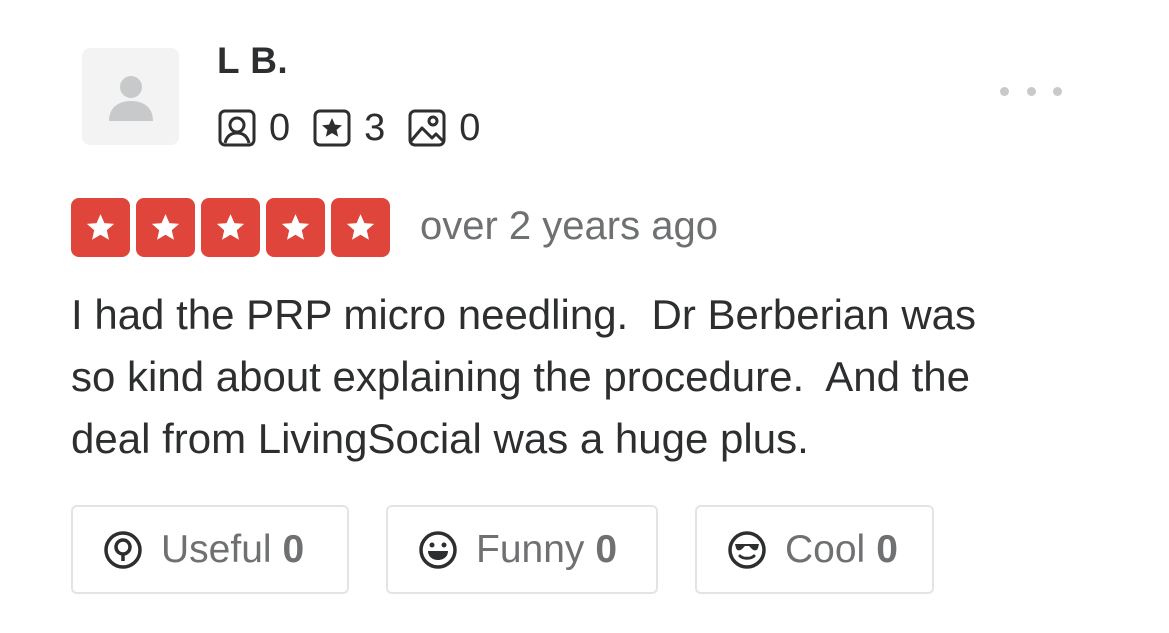  I want to click on star-rating, so click(233, 227).